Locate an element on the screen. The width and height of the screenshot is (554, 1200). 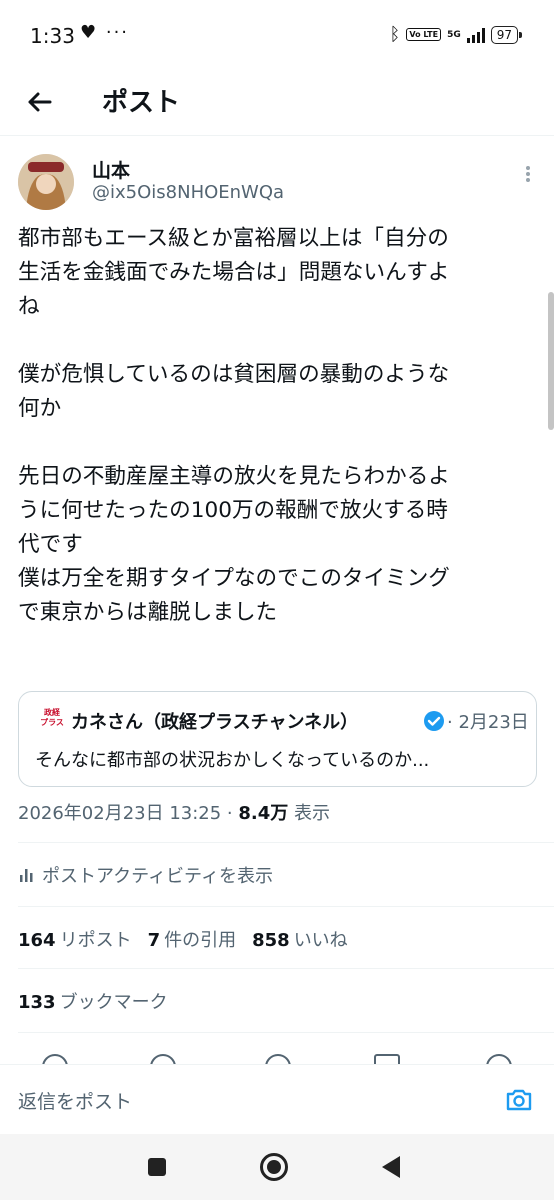
quotes-label: 件の引用 is located at coordinates (200, 940).